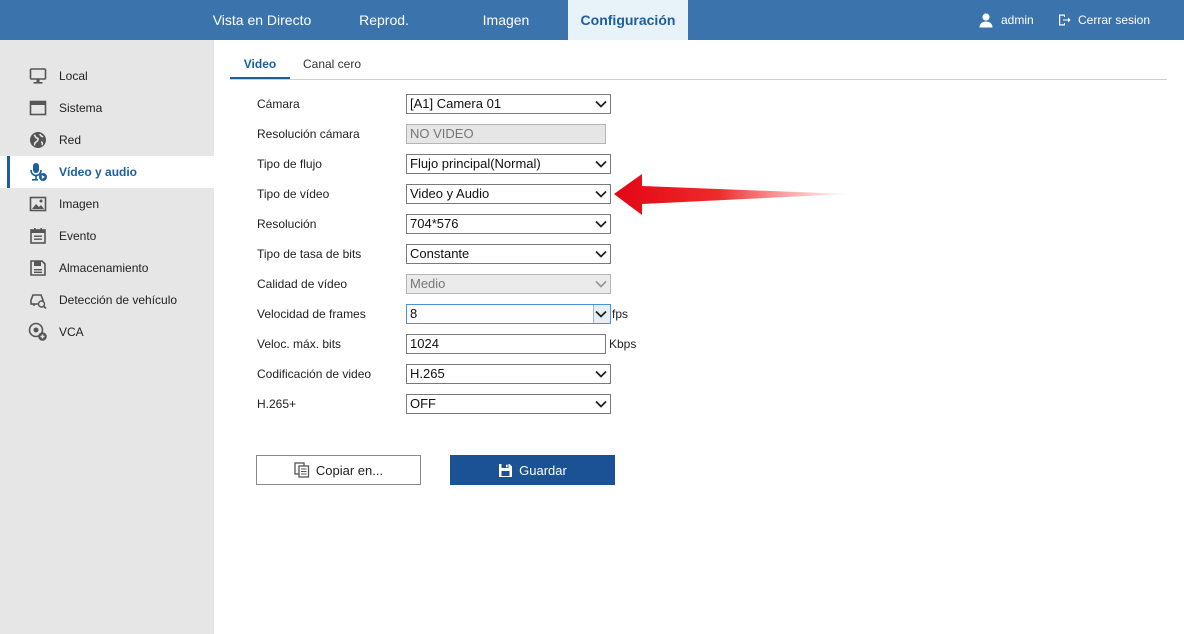 The image size is (1184, 634). I want to click on camera-value: [A1] Camera 01, so click(456, 103).